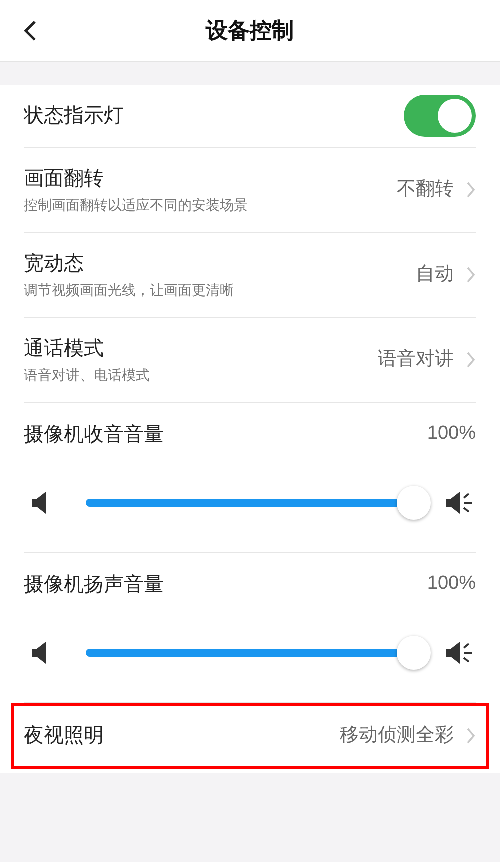 The height and width of the screenshot is (862, 500). Describe the element at coordinates (250, 31) in the screenshot. I see `page-title: 设备控制` at that location.